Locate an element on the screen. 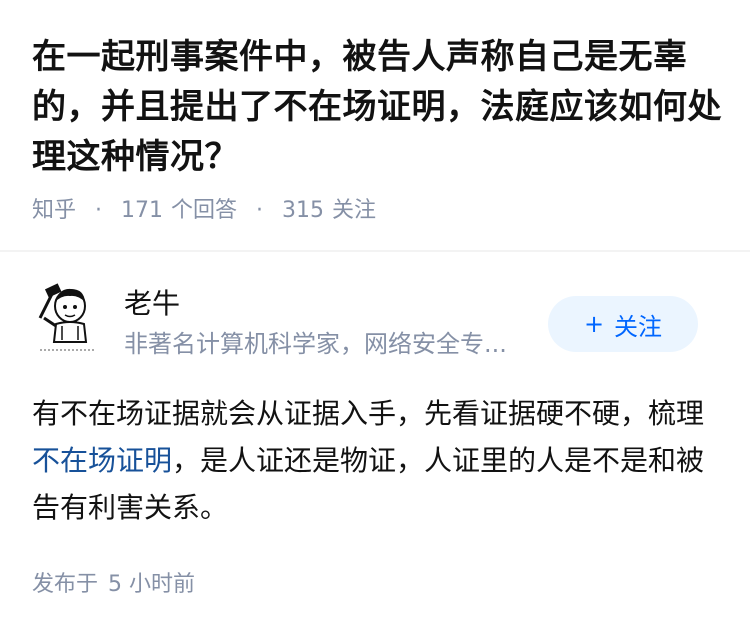 The width and height of the screenshot is (750, 636). published-time: 5 小时前 is located at coordinates (152, 584).